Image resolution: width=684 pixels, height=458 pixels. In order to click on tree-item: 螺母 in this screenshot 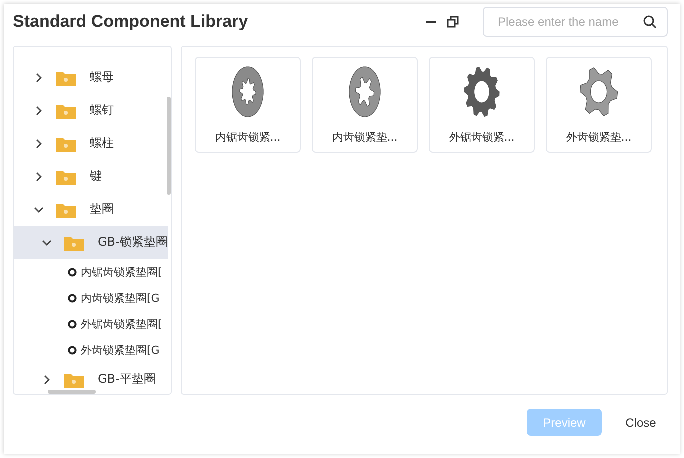, I will do `click(91, 77)`.